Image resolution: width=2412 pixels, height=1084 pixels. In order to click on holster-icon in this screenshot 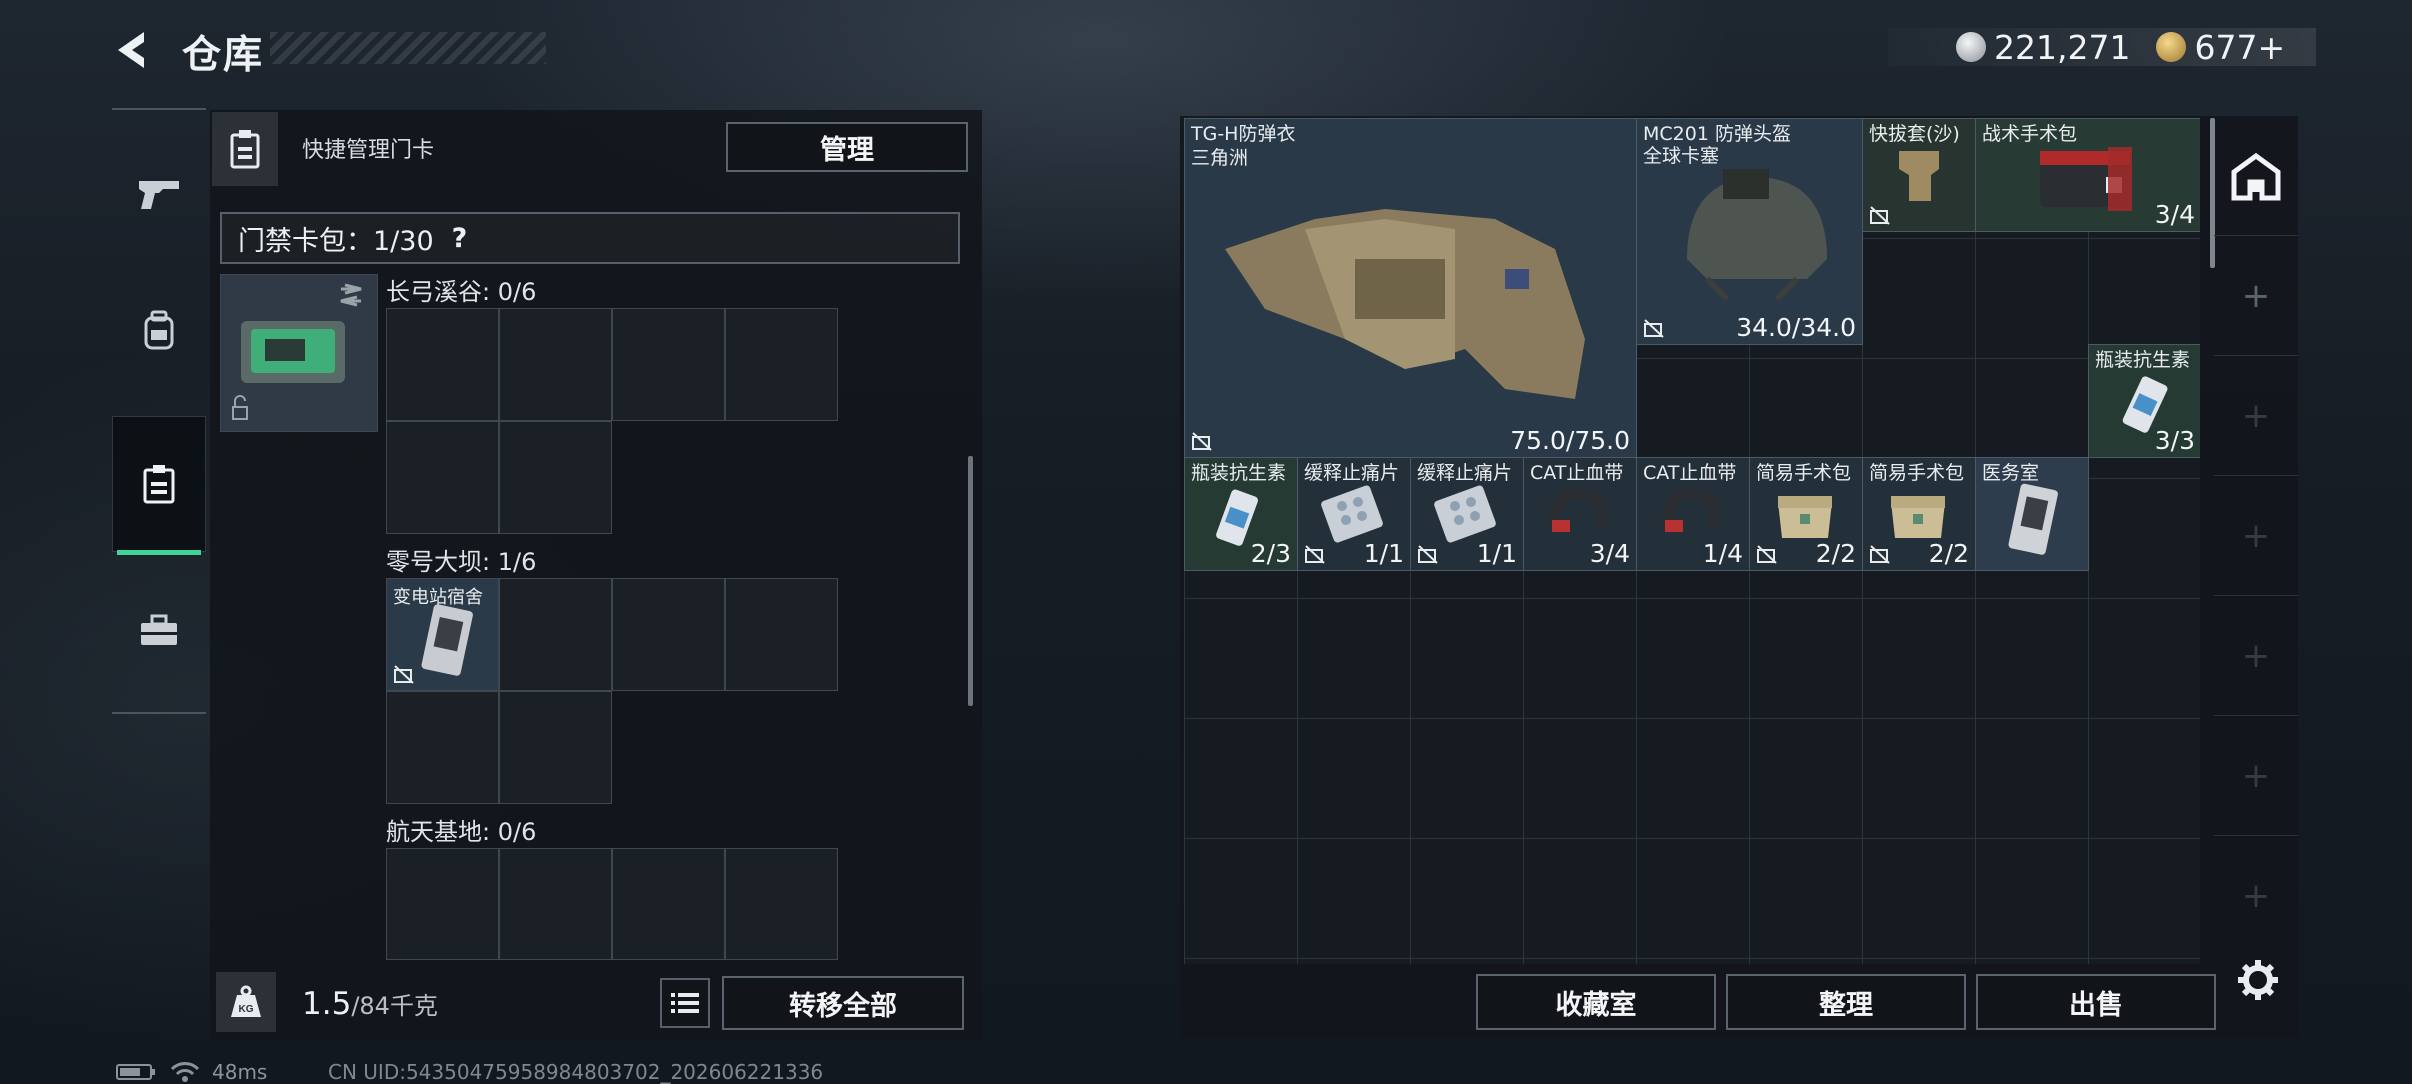, I will do `click(1919, 176)`.